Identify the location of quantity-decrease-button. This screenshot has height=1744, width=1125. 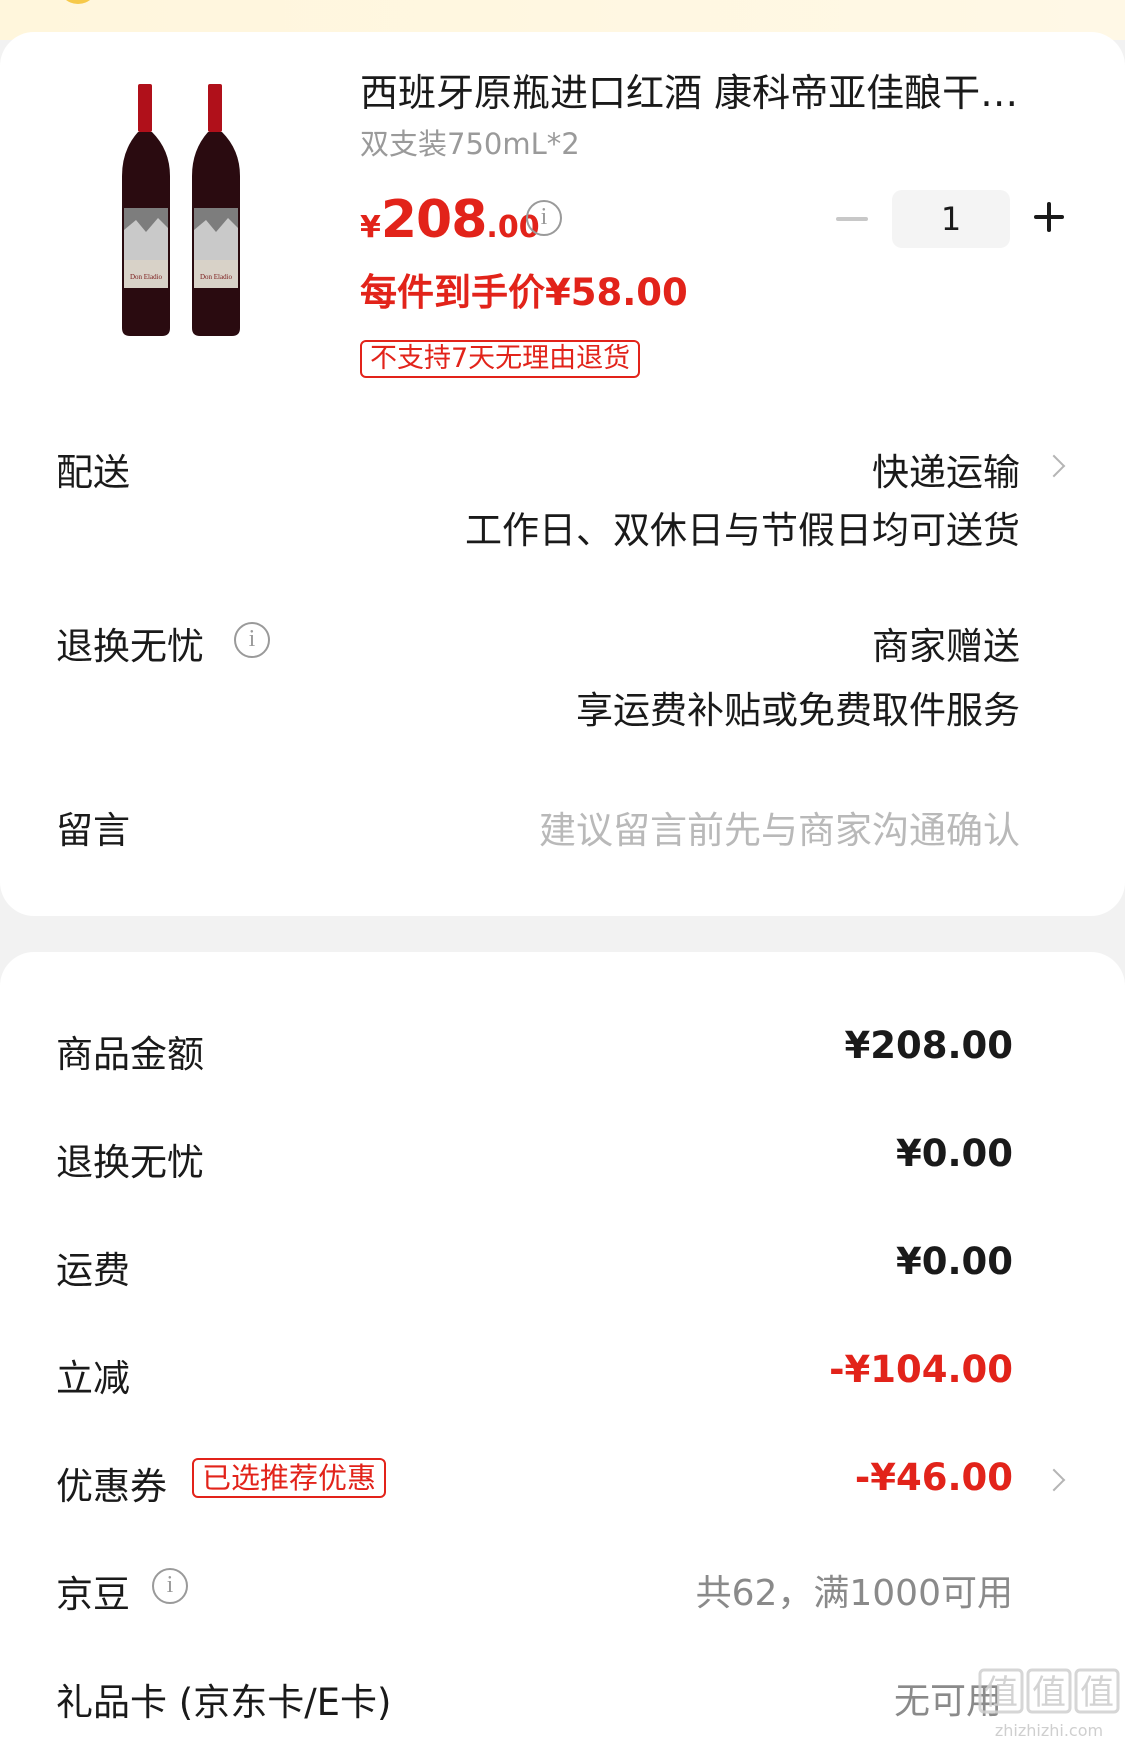
(852, 219).